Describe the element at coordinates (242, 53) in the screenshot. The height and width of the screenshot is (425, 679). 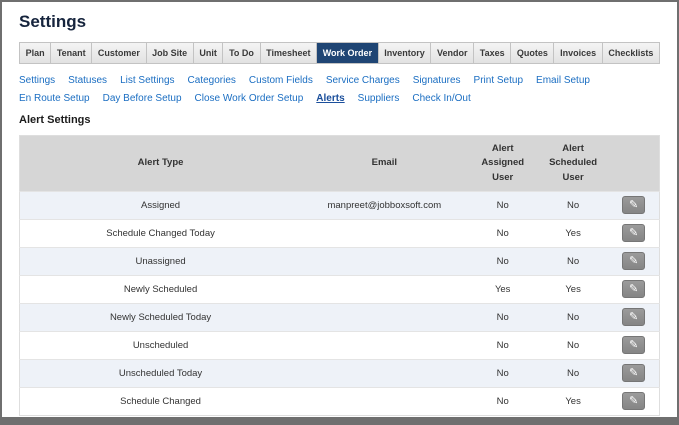
I see `tab-to-do: To Do` at that location.